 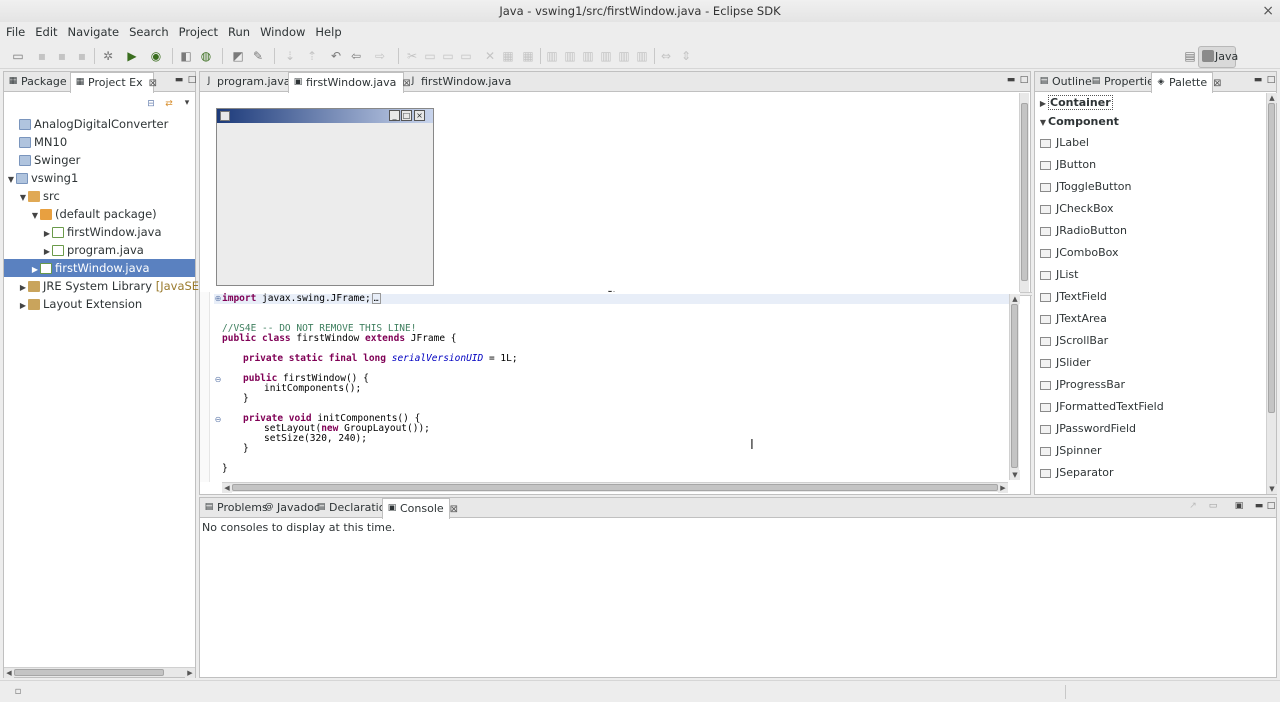 What do you see at coordinates (1218, 57) in the screenshot?
I see `java-perspective-button: Java` at bounding box center [1218, 57].